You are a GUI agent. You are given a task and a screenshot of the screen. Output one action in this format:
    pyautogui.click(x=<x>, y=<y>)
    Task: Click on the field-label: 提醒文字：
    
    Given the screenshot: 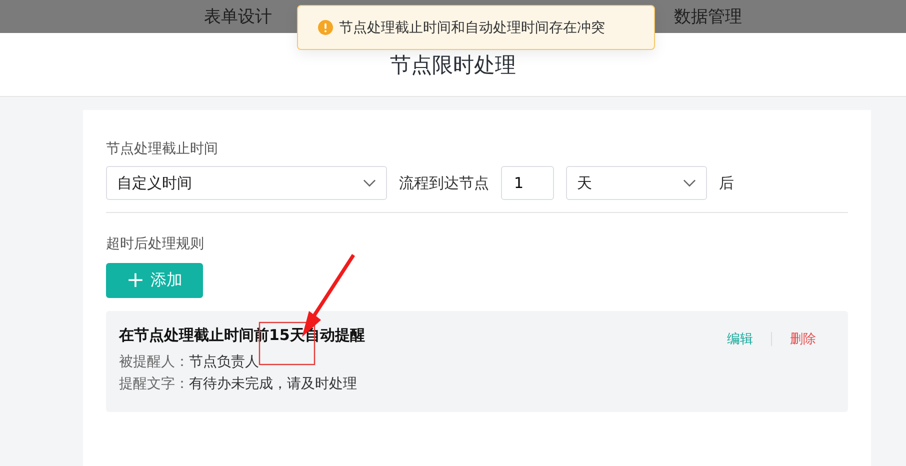 What is the action you would take?
    pyautogui.click(x=154, y=384)
    